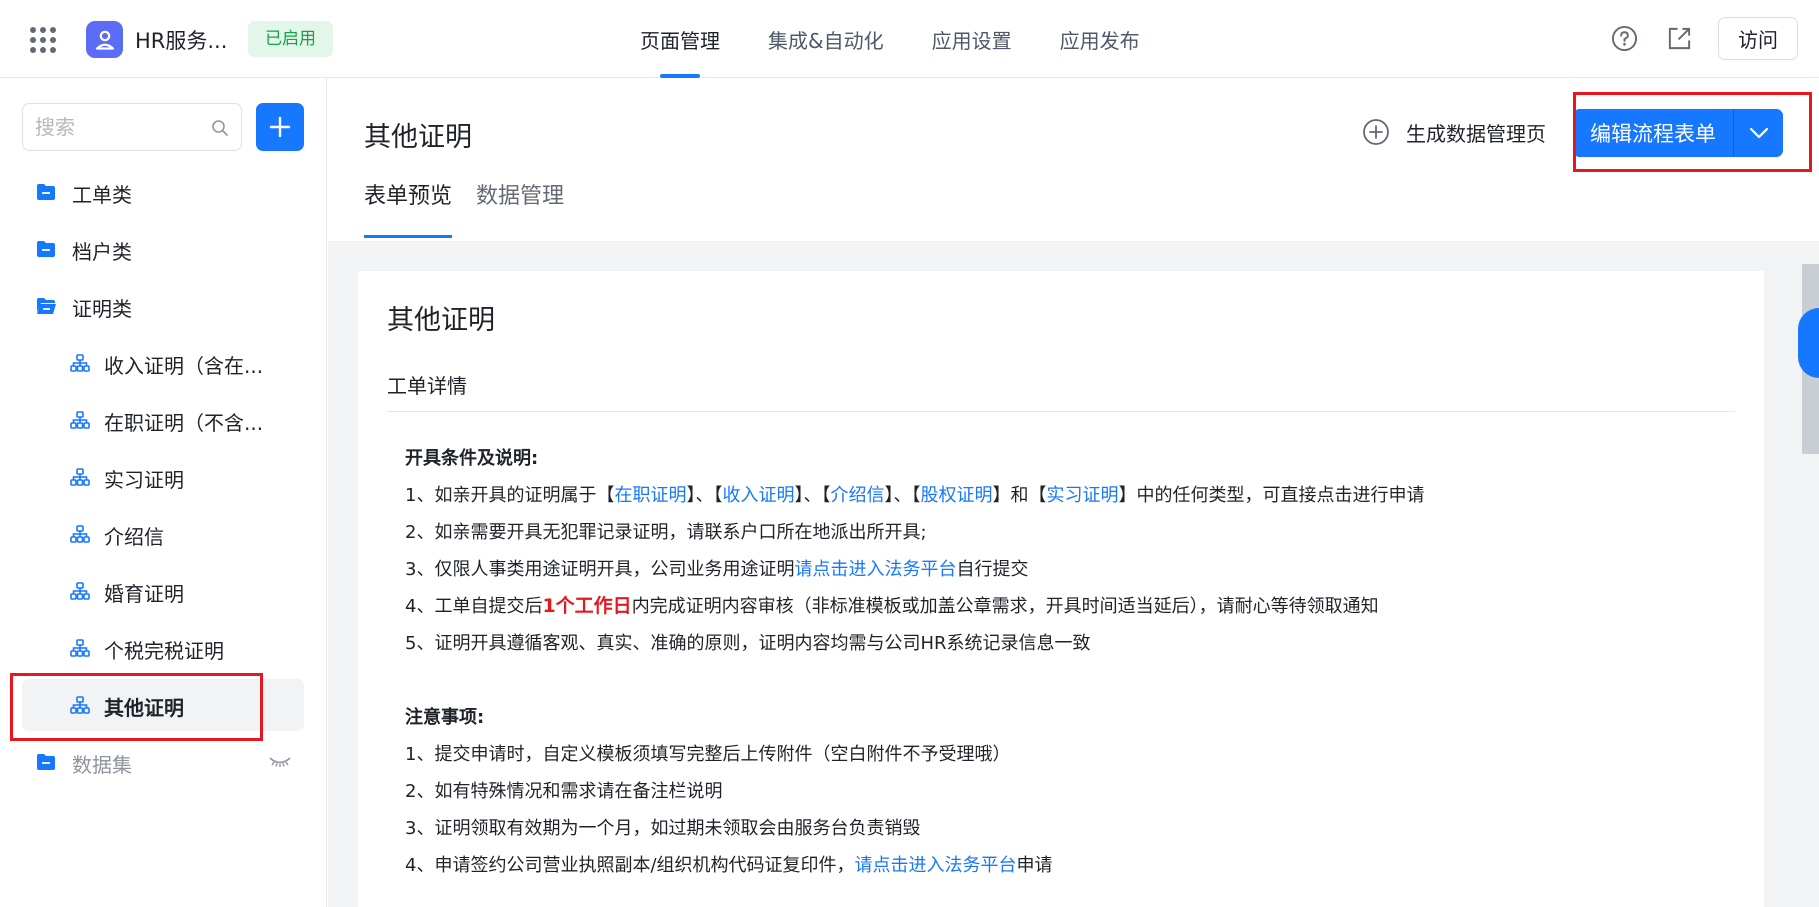 The image size is (1819, 907). What do you see at coordinates (163, 192) in the screenshot?
I see `sidebar-item-ticket: 工单类` at bounding box center [163, 192].